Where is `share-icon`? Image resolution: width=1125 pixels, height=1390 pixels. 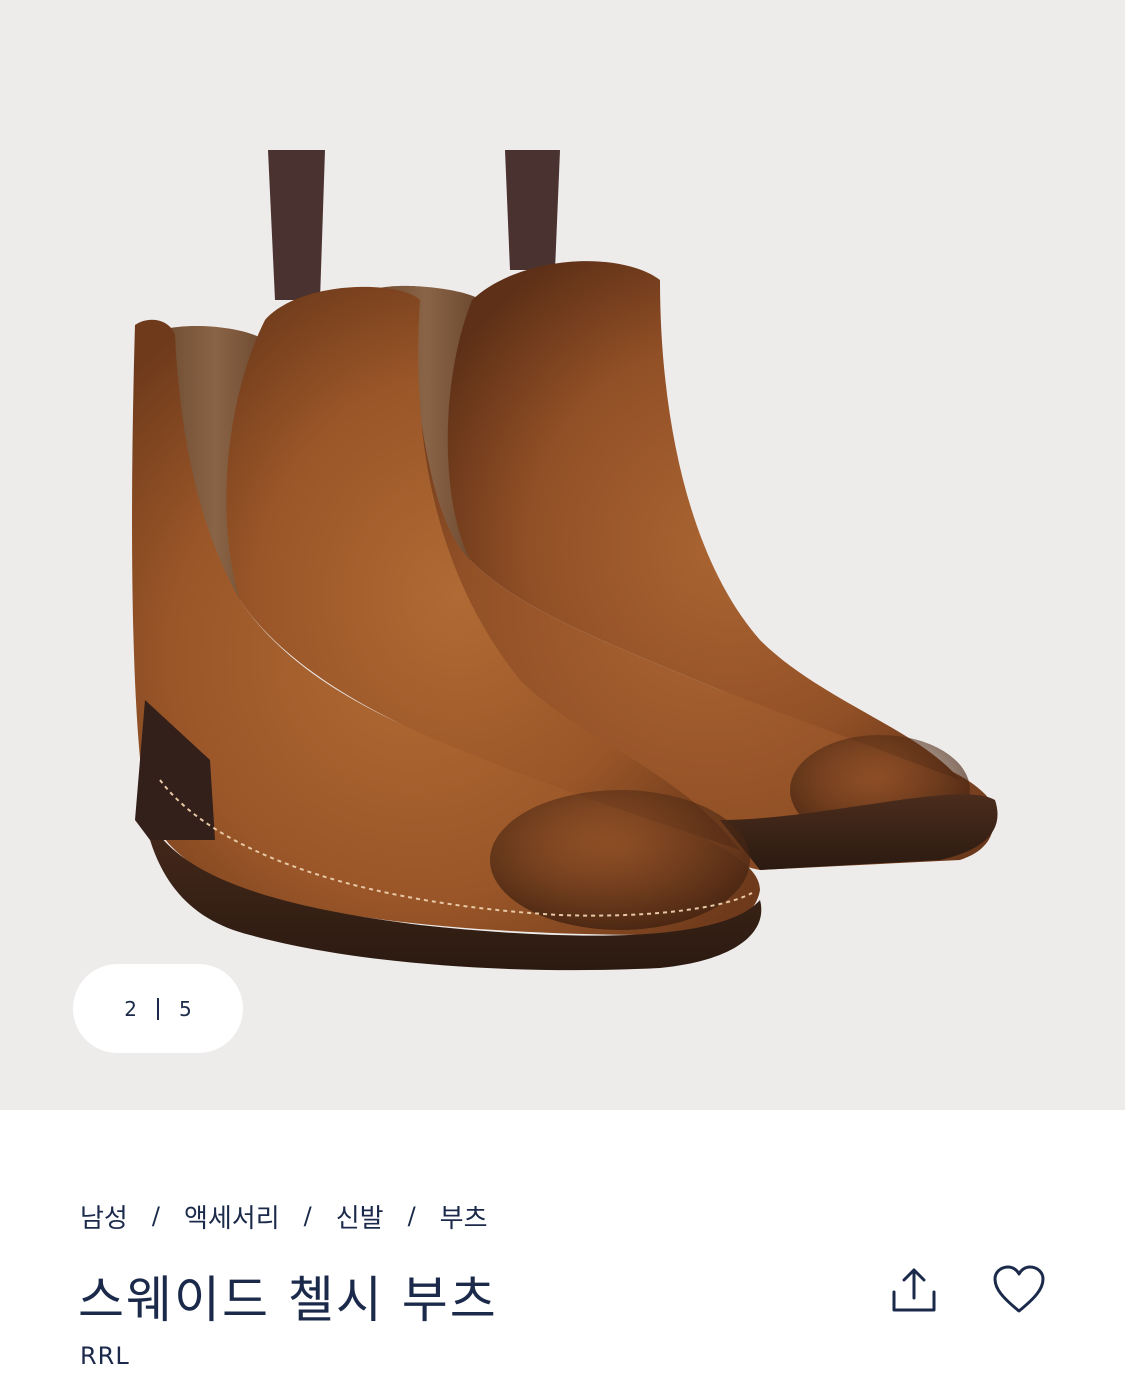
share-icon is located at coordinates (914, 1290).